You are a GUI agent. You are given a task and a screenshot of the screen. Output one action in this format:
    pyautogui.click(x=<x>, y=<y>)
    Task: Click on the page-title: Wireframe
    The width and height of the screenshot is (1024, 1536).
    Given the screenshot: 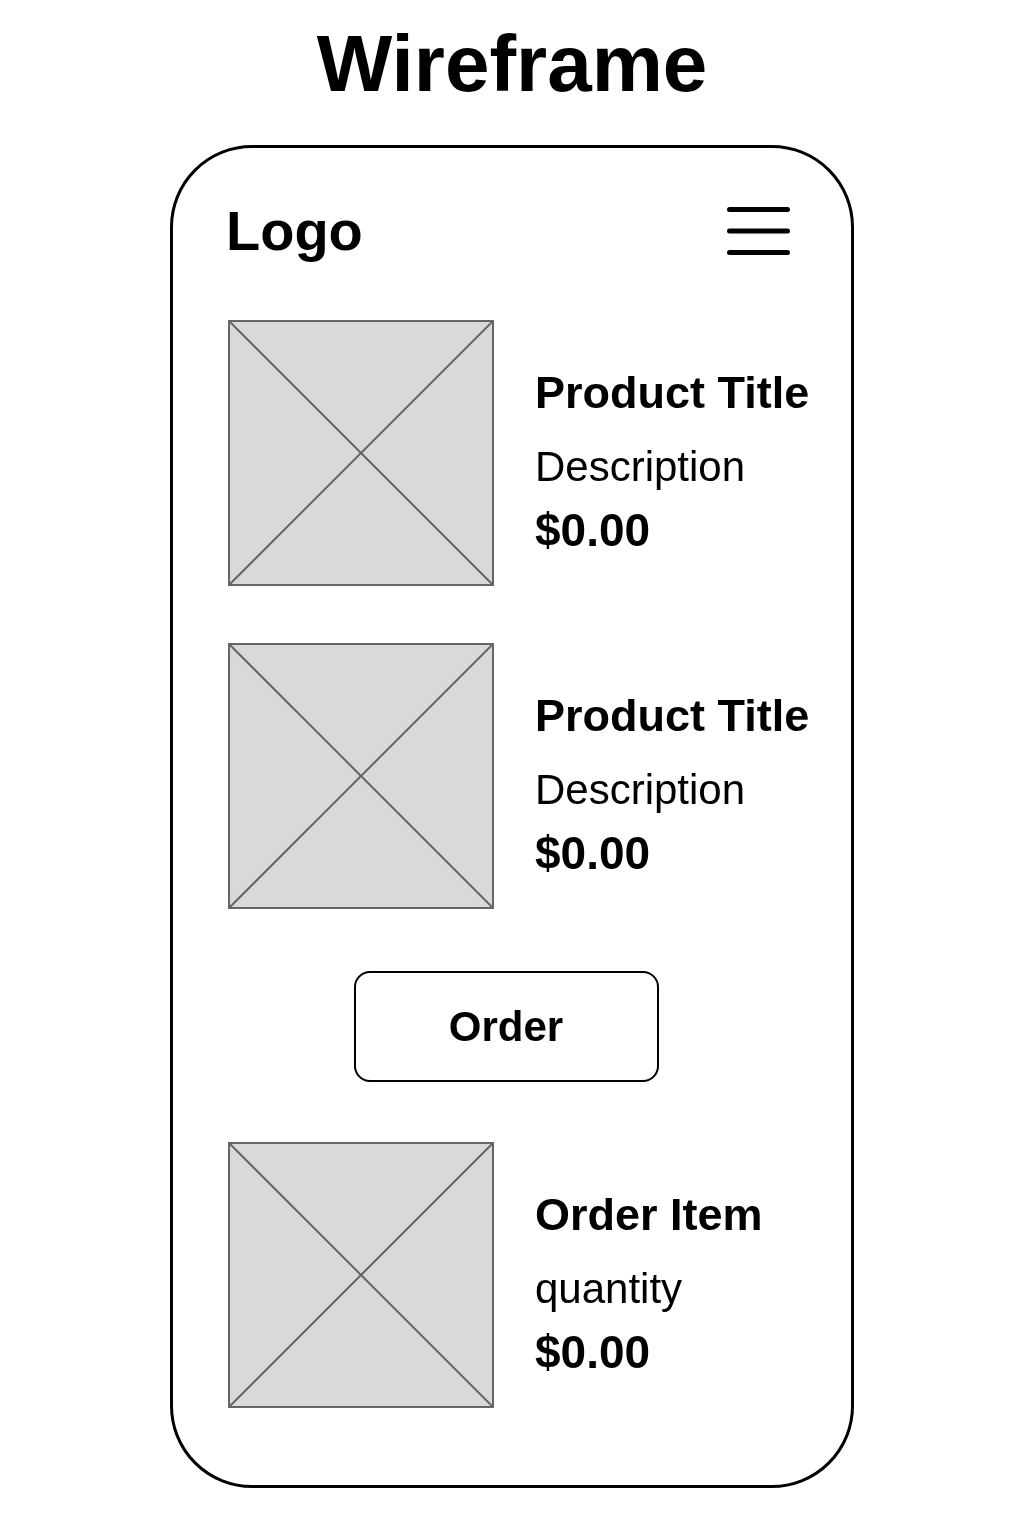 What is the action you would take?
    pyautogui.click(x=512, y=64)
    